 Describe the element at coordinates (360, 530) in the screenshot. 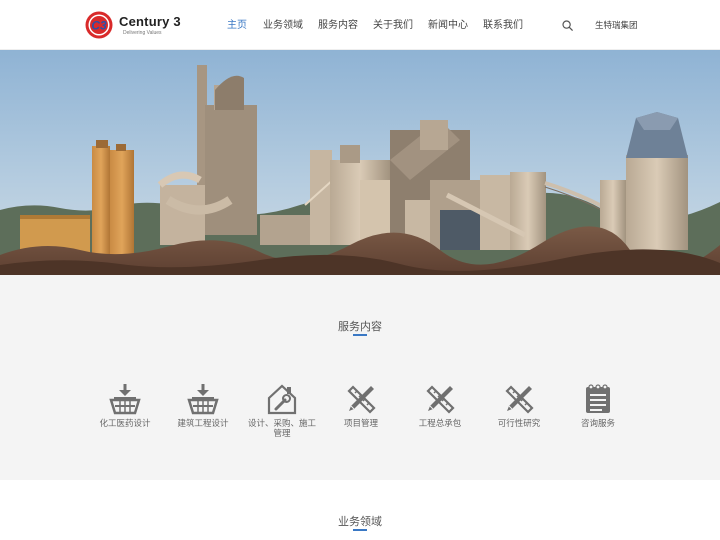

I see `business-title-underline` at that location.